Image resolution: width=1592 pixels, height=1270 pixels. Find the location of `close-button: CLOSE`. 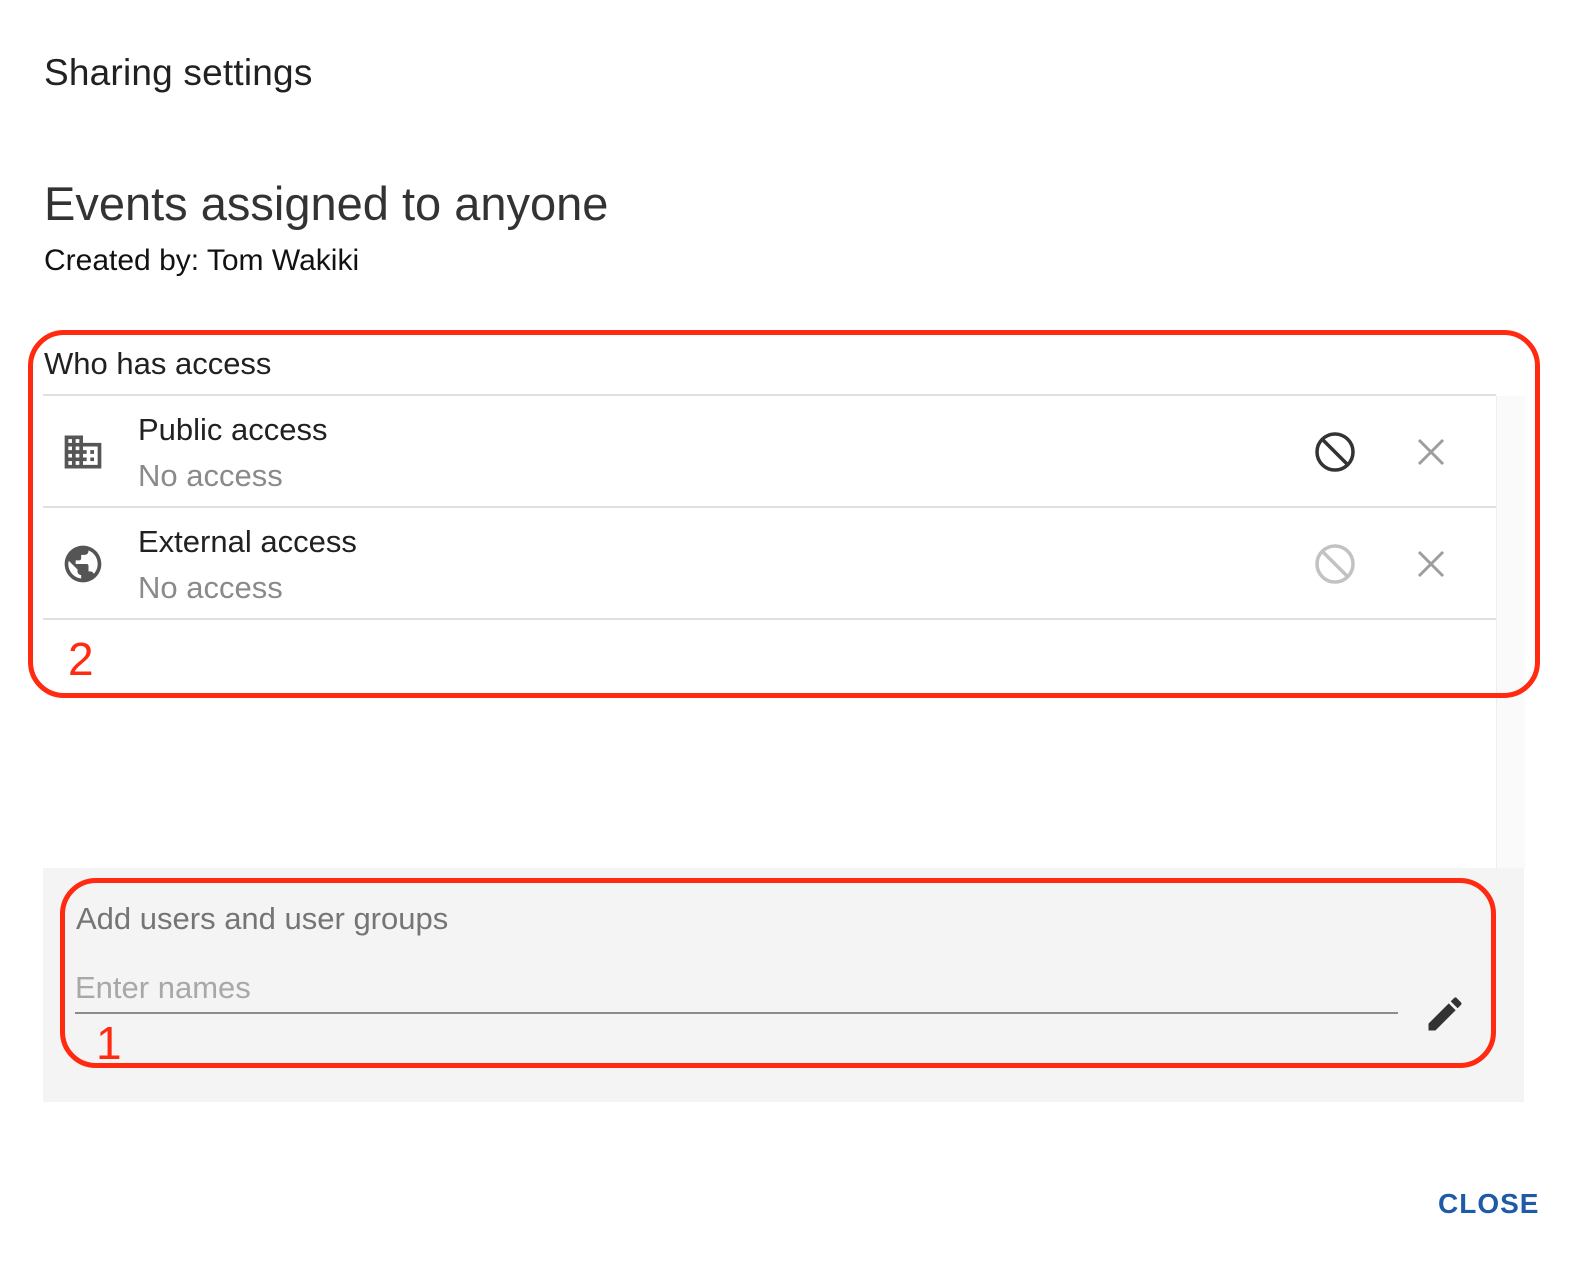

close-button: CLOSE is located at coordinates (1488, 1204).